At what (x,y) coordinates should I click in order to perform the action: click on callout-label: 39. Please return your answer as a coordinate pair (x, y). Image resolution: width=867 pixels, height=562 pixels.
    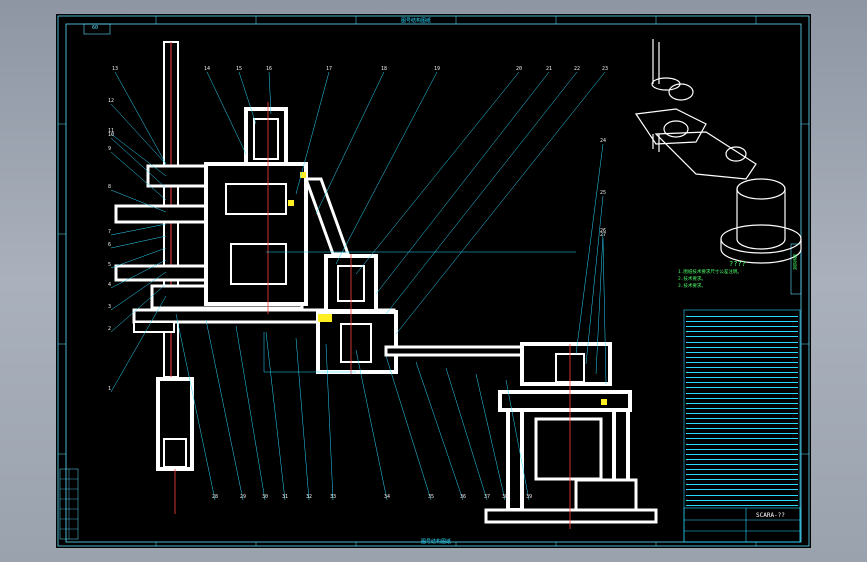
    Looking at the image, I should click on (529, 497).